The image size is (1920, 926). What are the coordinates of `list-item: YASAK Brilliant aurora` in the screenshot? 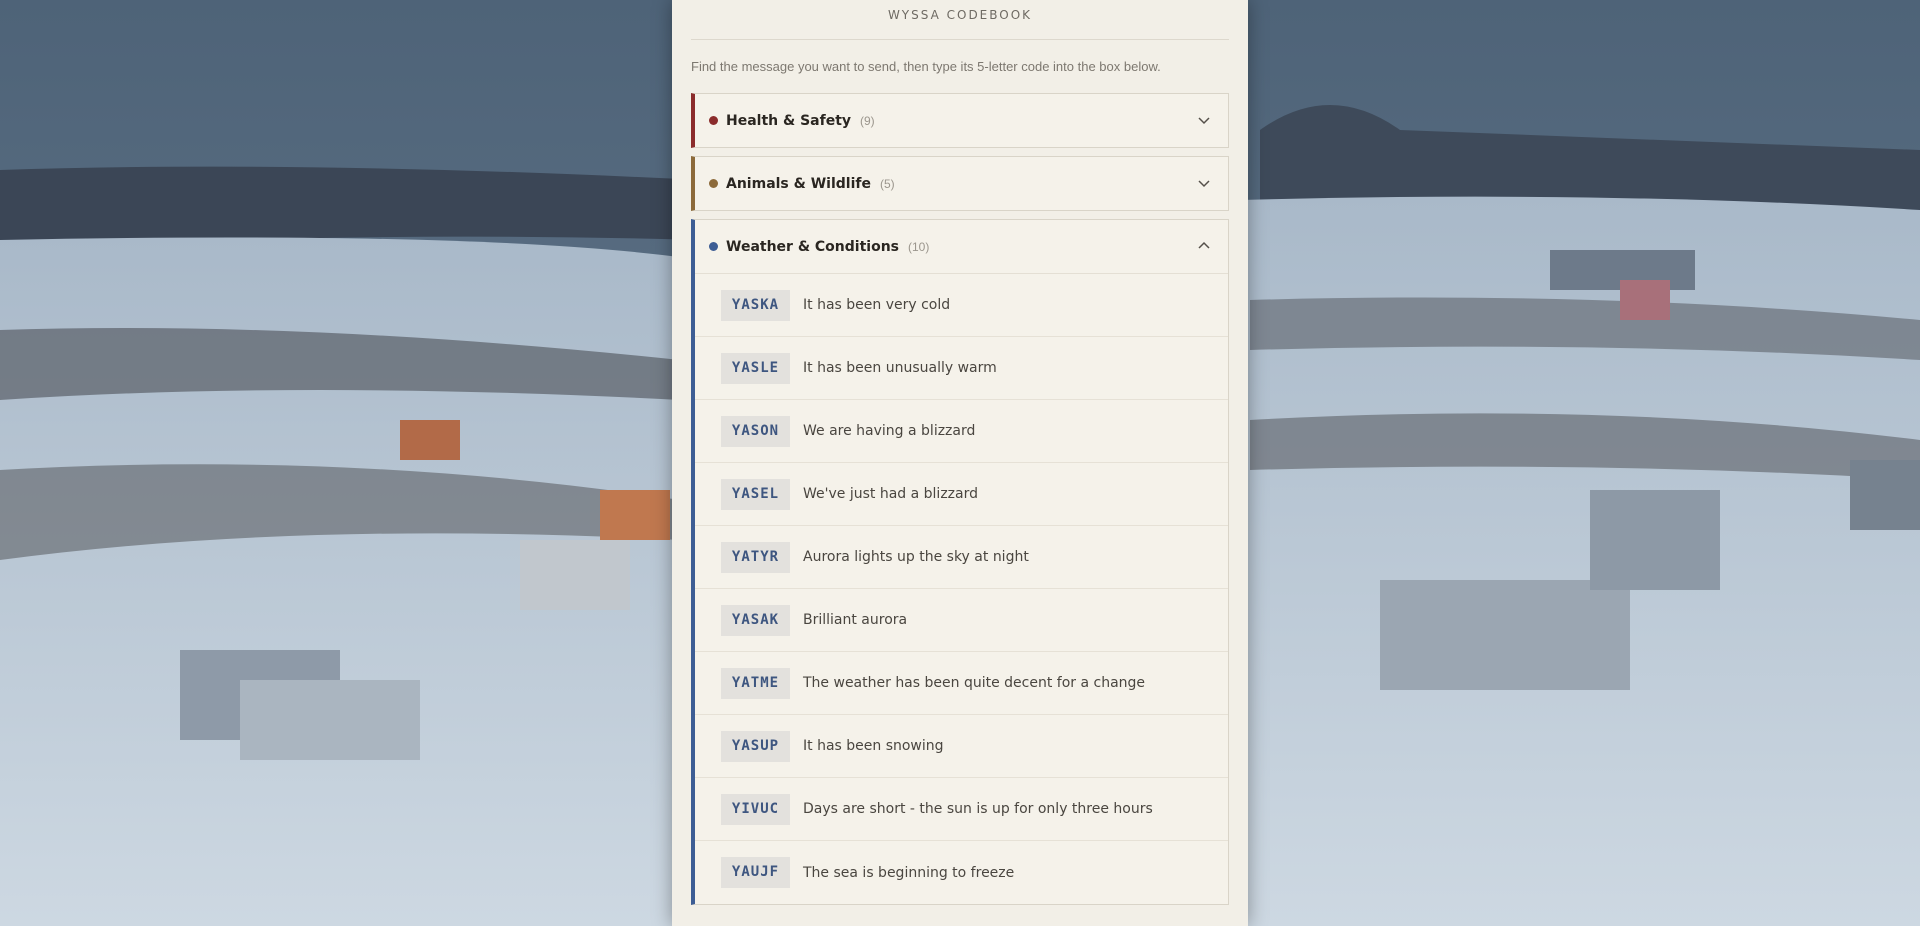 It's located at (961, 620).